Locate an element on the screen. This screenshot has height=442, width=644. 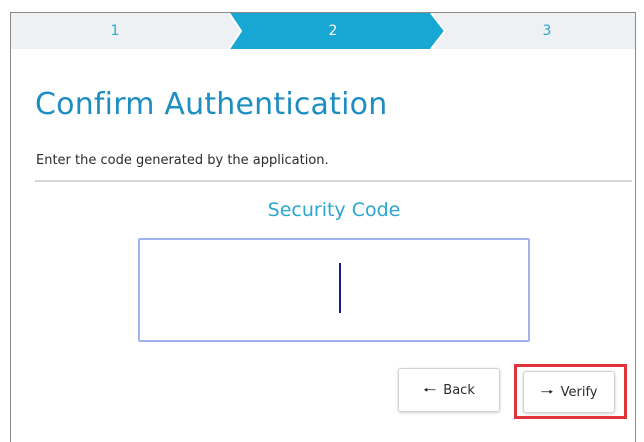
page-title: Confirm Authentication is located at coordinates (211, 104).